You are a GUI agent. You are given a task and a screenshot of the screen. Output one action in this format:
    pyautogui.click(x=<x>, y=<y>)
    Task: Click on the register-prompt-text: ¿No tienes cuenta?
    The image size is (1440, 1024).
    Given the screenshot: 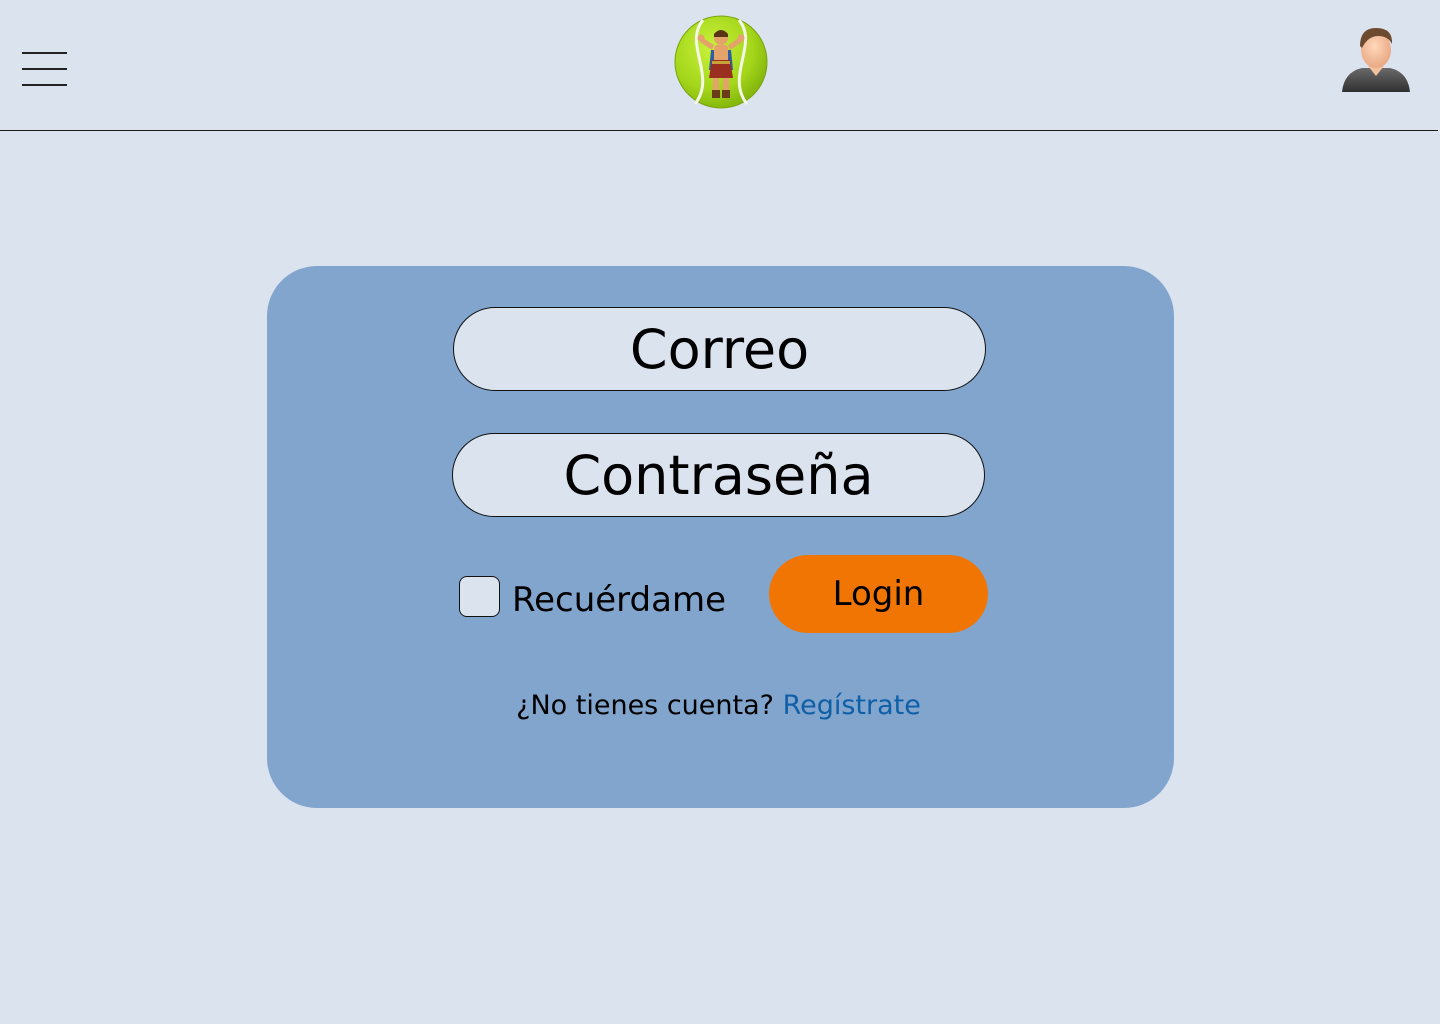 What is the action you would take?
    pyautogui.click(x=649, y=705)
    